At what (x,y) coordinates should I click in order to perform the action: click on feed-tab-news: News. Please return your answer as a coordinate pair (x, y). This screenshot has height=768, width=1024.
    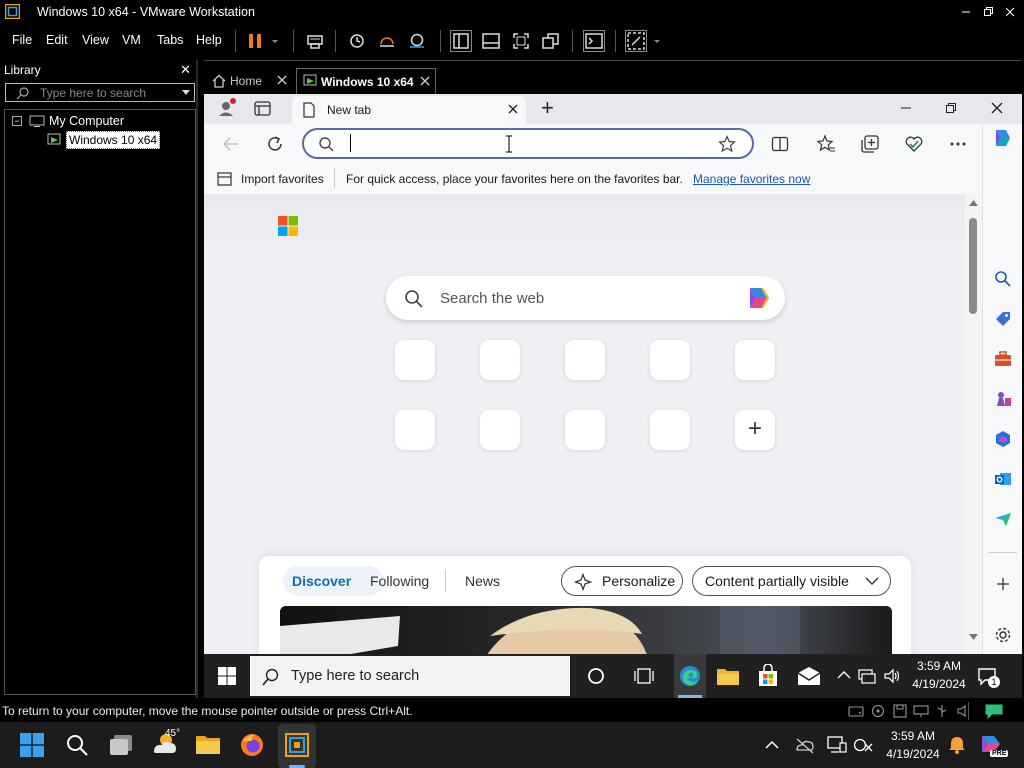
    Looking at the image, I should click on (482, 581).